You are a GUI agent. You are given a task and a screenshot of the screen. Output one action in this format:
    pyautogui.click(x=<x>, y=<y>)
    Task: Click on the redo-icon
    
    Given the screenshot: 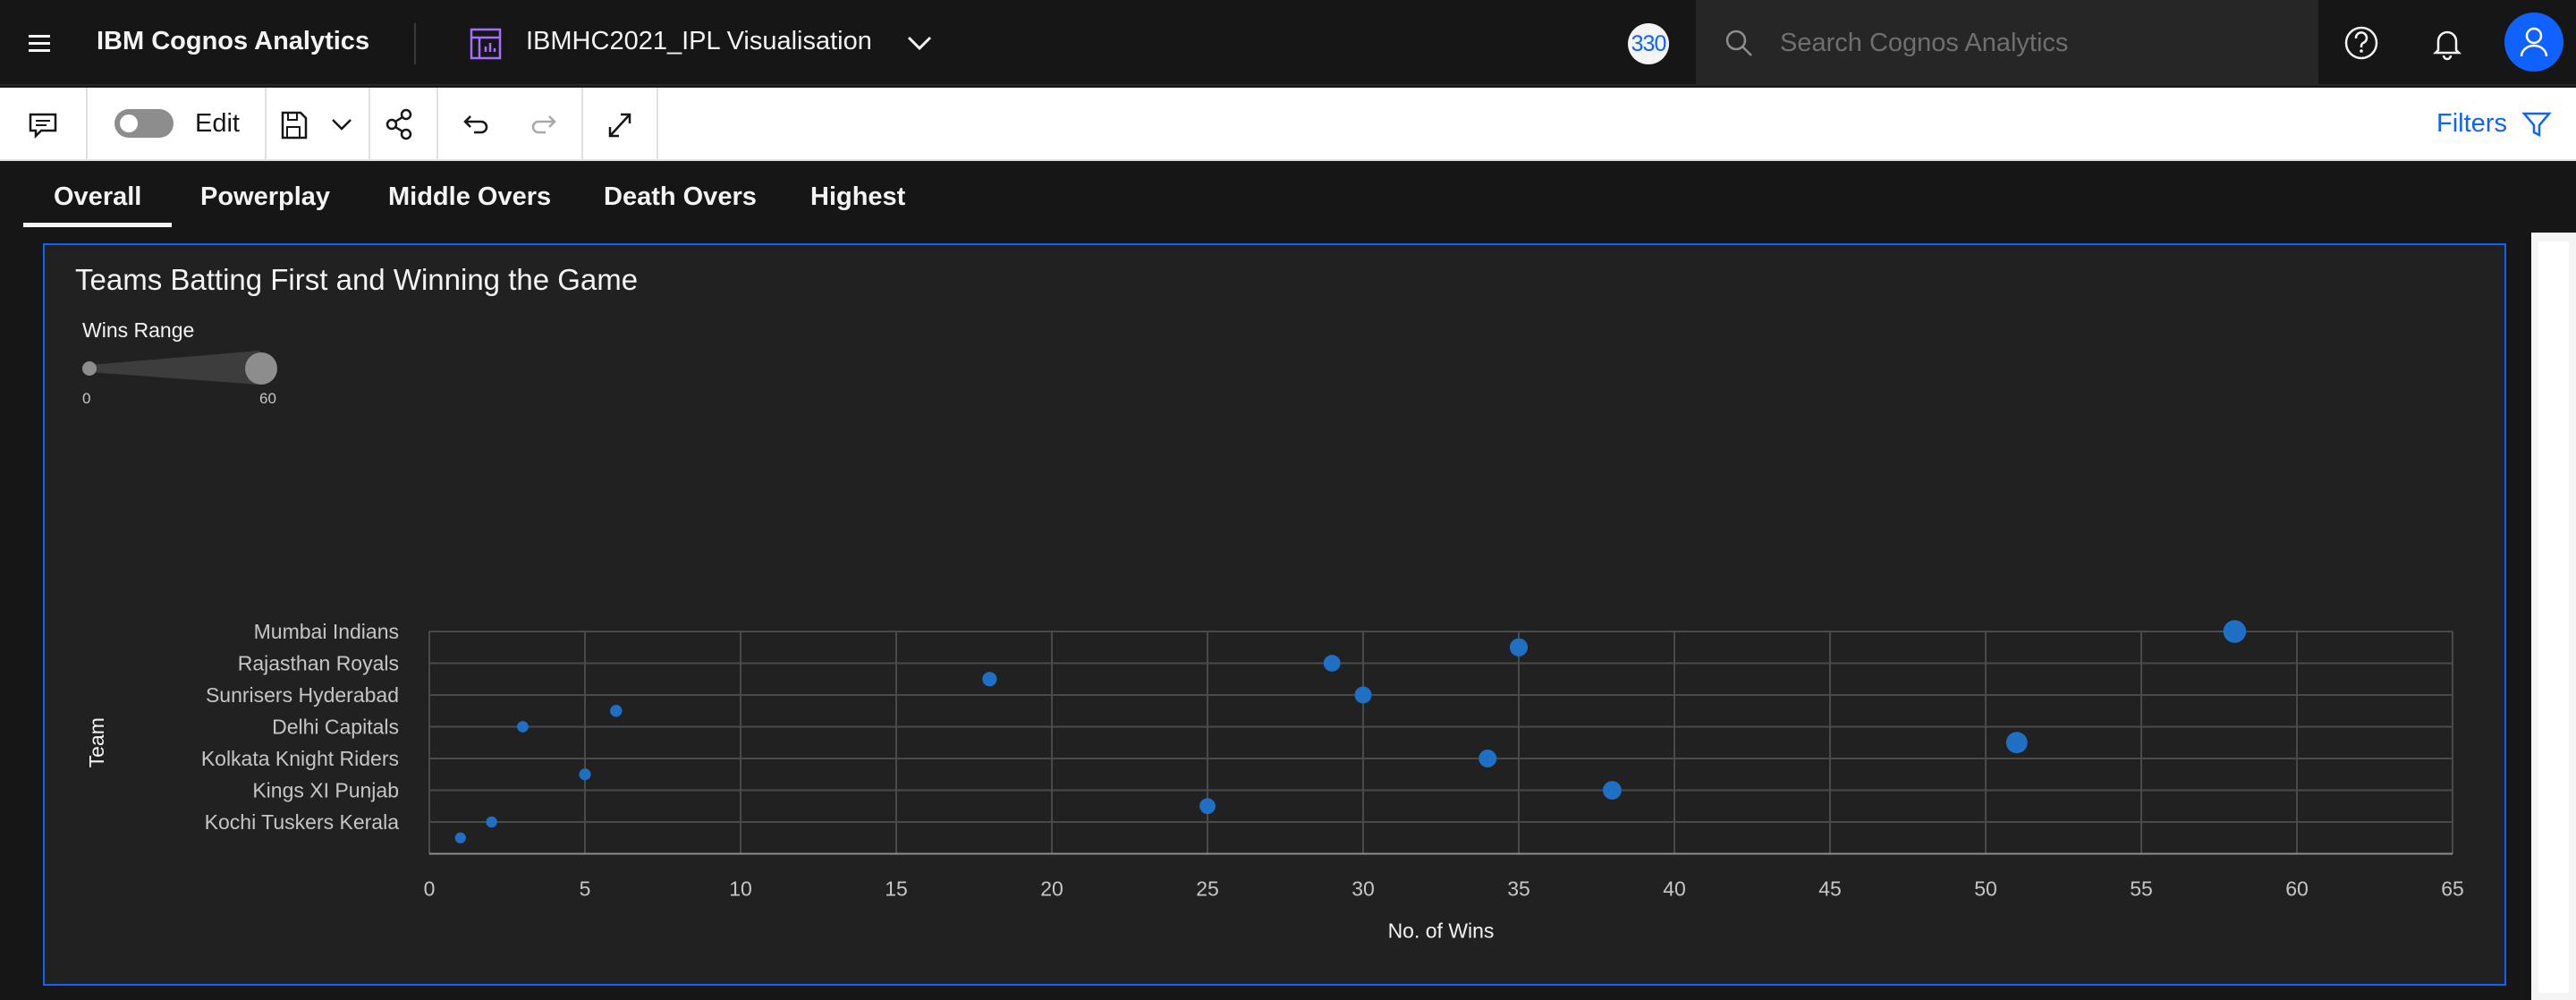 What is the action you would take?
    pyautogui.click(x=546, y=124)
    